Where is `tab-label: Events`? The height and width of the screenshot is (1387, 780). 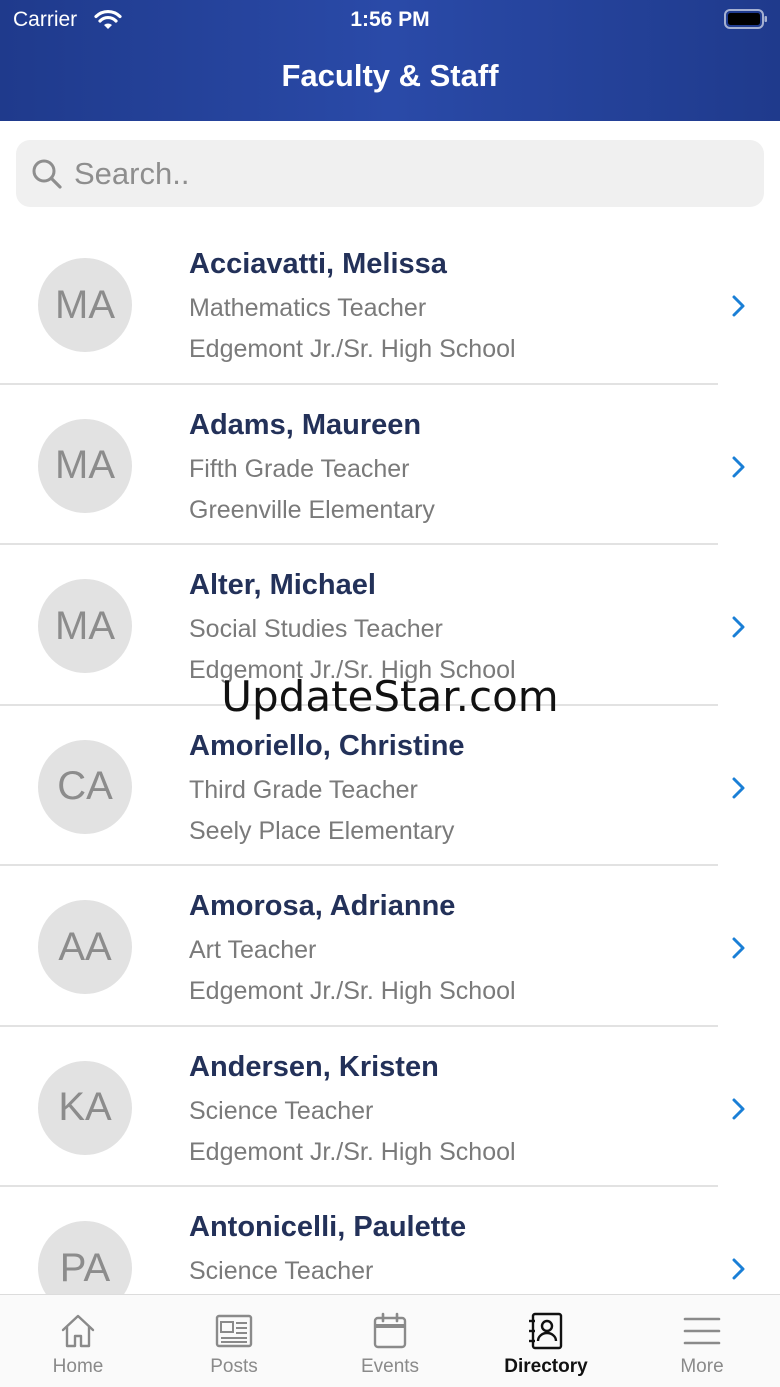
tab-label: Events is located at coordinates (390, 1366).